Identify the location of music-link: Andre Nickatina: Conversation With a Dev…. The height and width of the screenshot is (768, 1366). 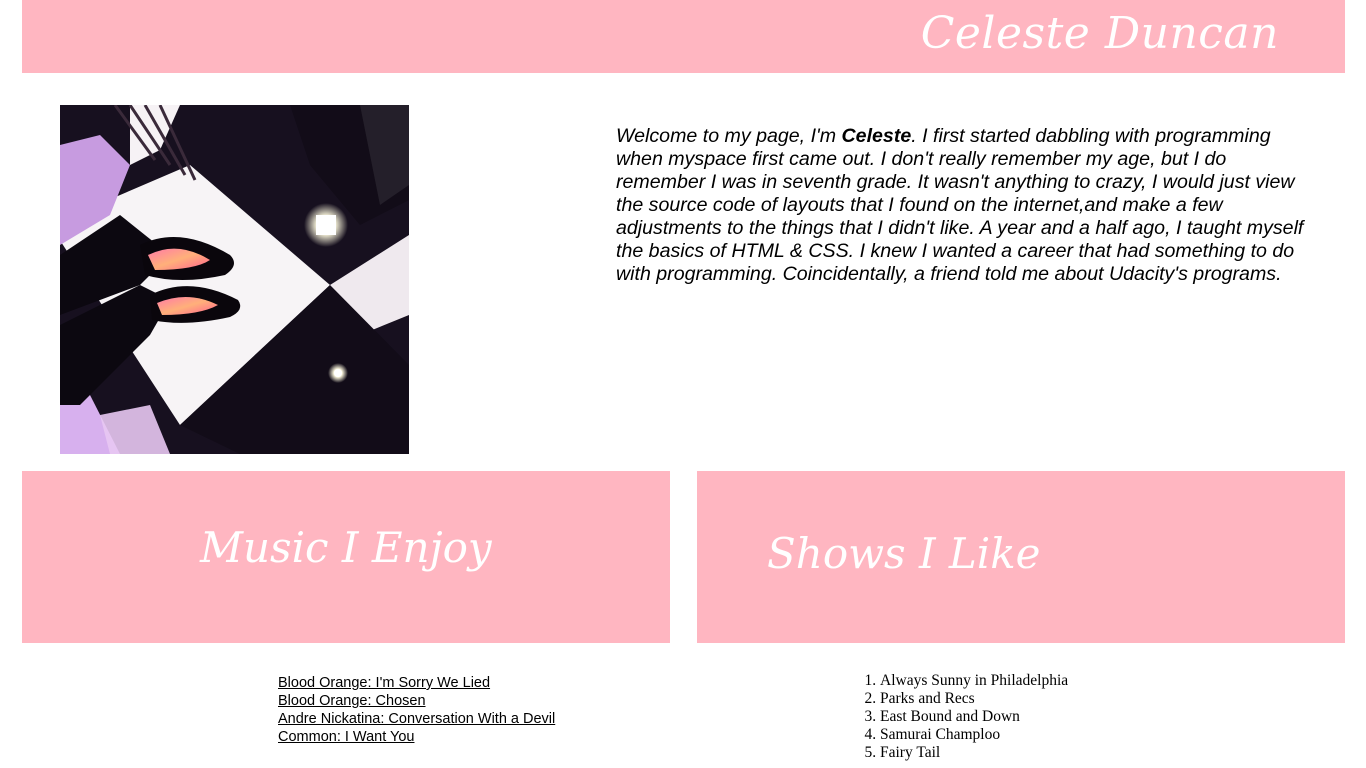
(416, 719).